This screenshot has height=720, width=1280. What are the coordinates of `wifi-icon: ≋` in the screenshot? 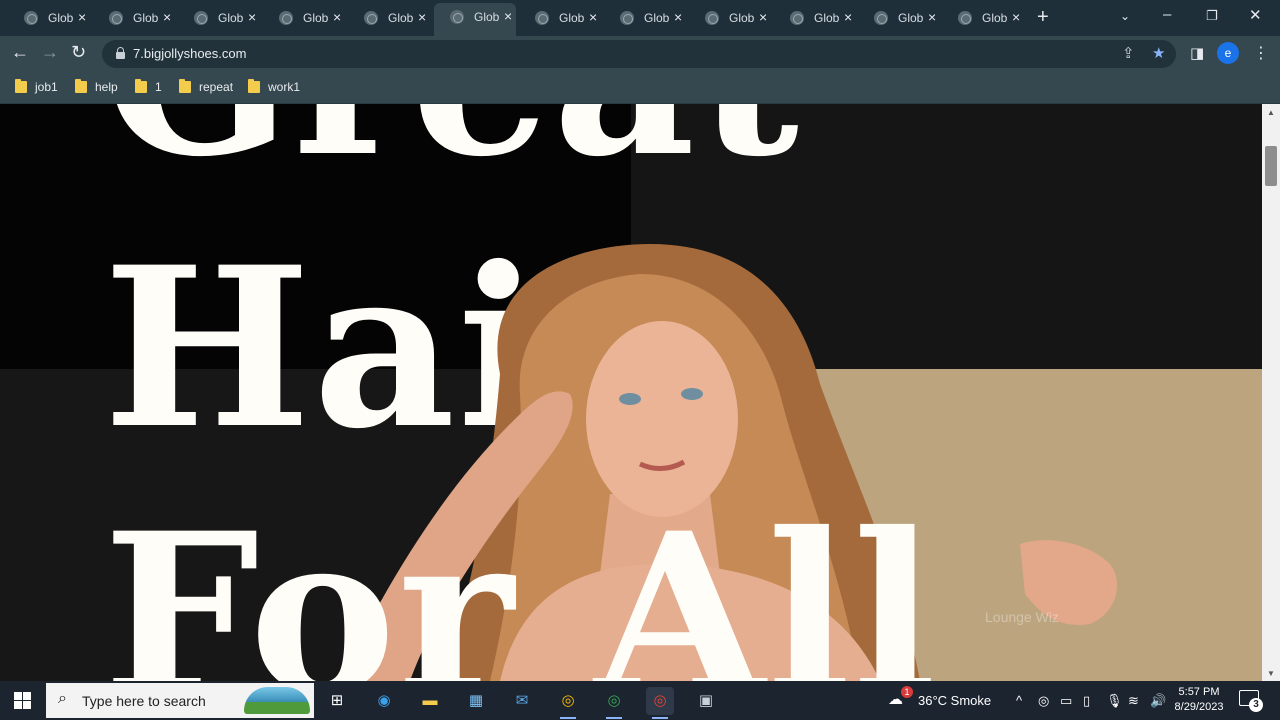 It's located at (1133, 701).